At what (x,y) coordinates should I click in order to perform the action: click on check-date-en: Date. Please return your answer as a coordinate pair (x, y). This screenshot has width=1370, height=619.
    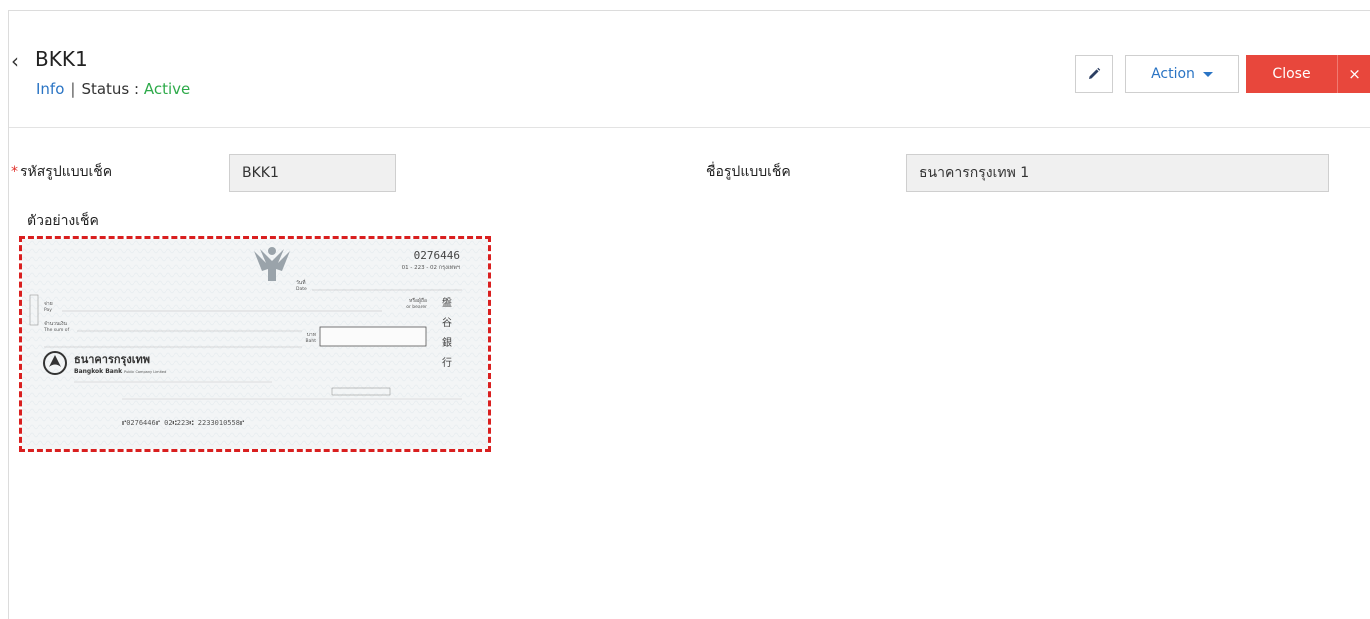
    Looking at the image, I should click on (301, 289).